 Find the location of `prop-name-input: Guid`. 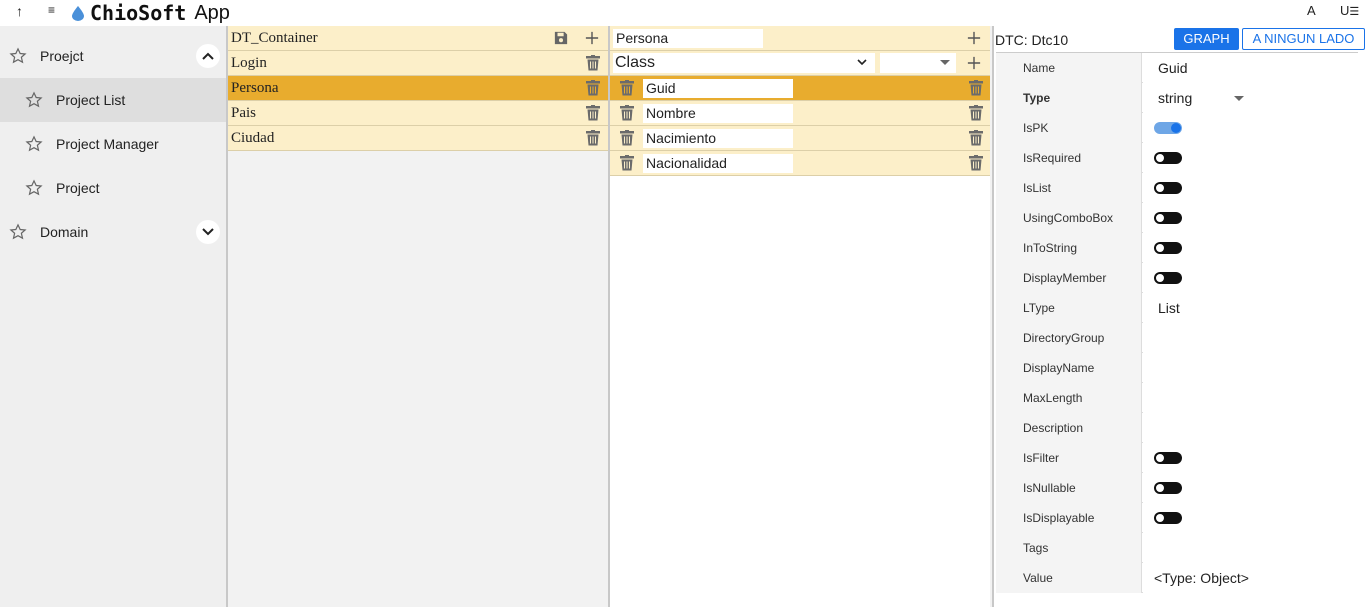

prop-name-input: Guid is located at coordinates (1250, 68).